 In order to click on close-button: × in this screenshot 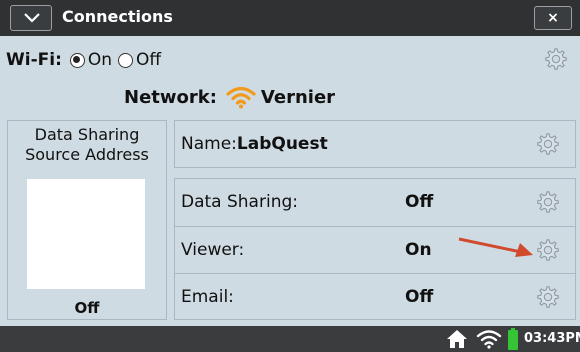, I will do `click(553, 18)`.